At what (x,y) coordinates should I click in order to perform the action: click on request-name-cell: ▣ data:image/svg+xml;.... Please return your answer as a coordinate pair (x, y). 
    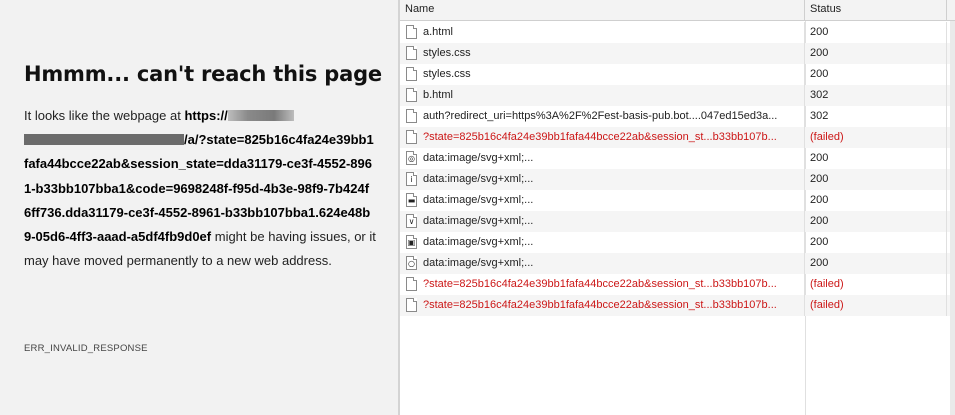
    Looking at the image, I should click on (602, 242).